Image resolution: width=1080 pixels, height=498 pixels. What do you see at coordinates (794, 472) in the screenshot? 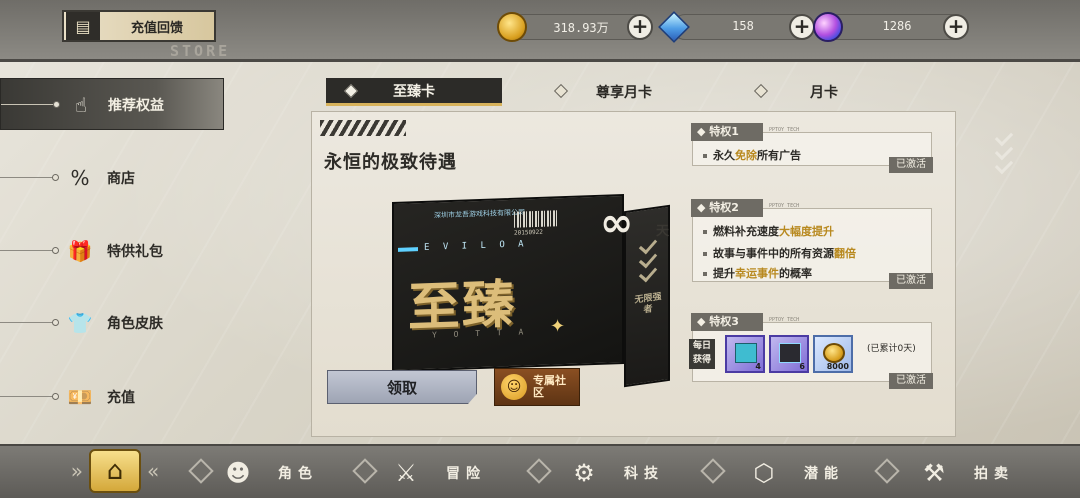
I see `nav-item-potential: ⬡ 潜能` at bounding box center [794, 472].